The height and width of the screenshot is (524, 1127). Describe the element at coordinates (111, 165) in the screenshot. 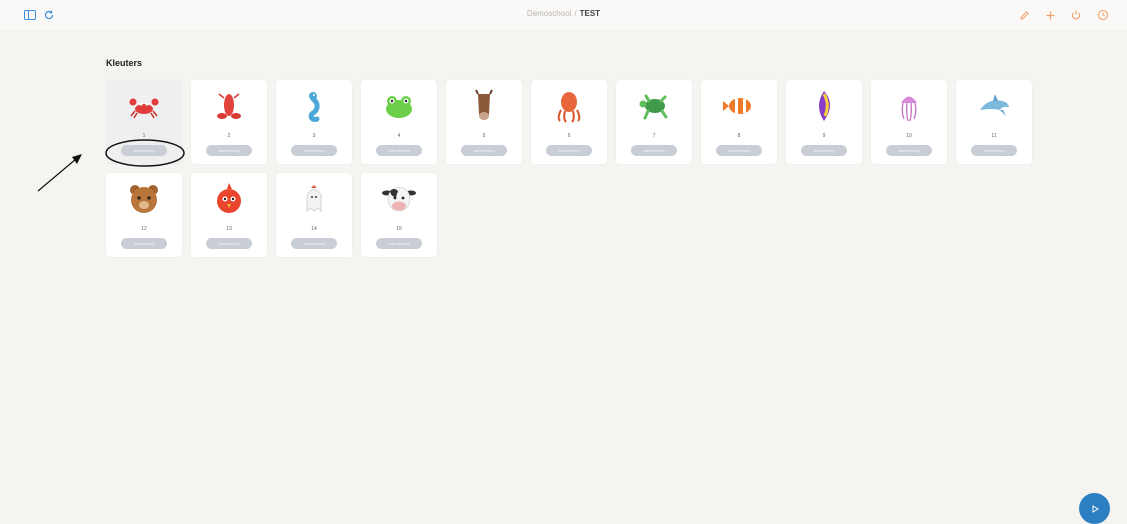

I see `annotation-overlay` at that location.